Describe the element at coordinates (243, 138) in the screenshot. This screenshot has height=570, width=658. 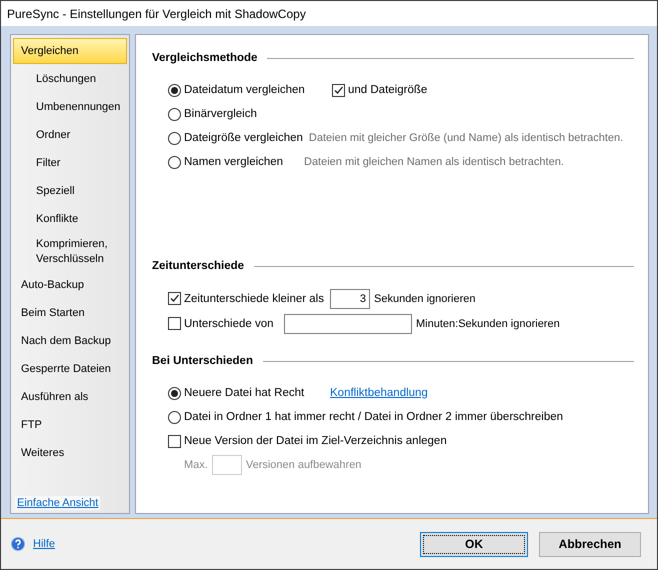
I see `option-label: Dateigröße vergleichen` at that location.